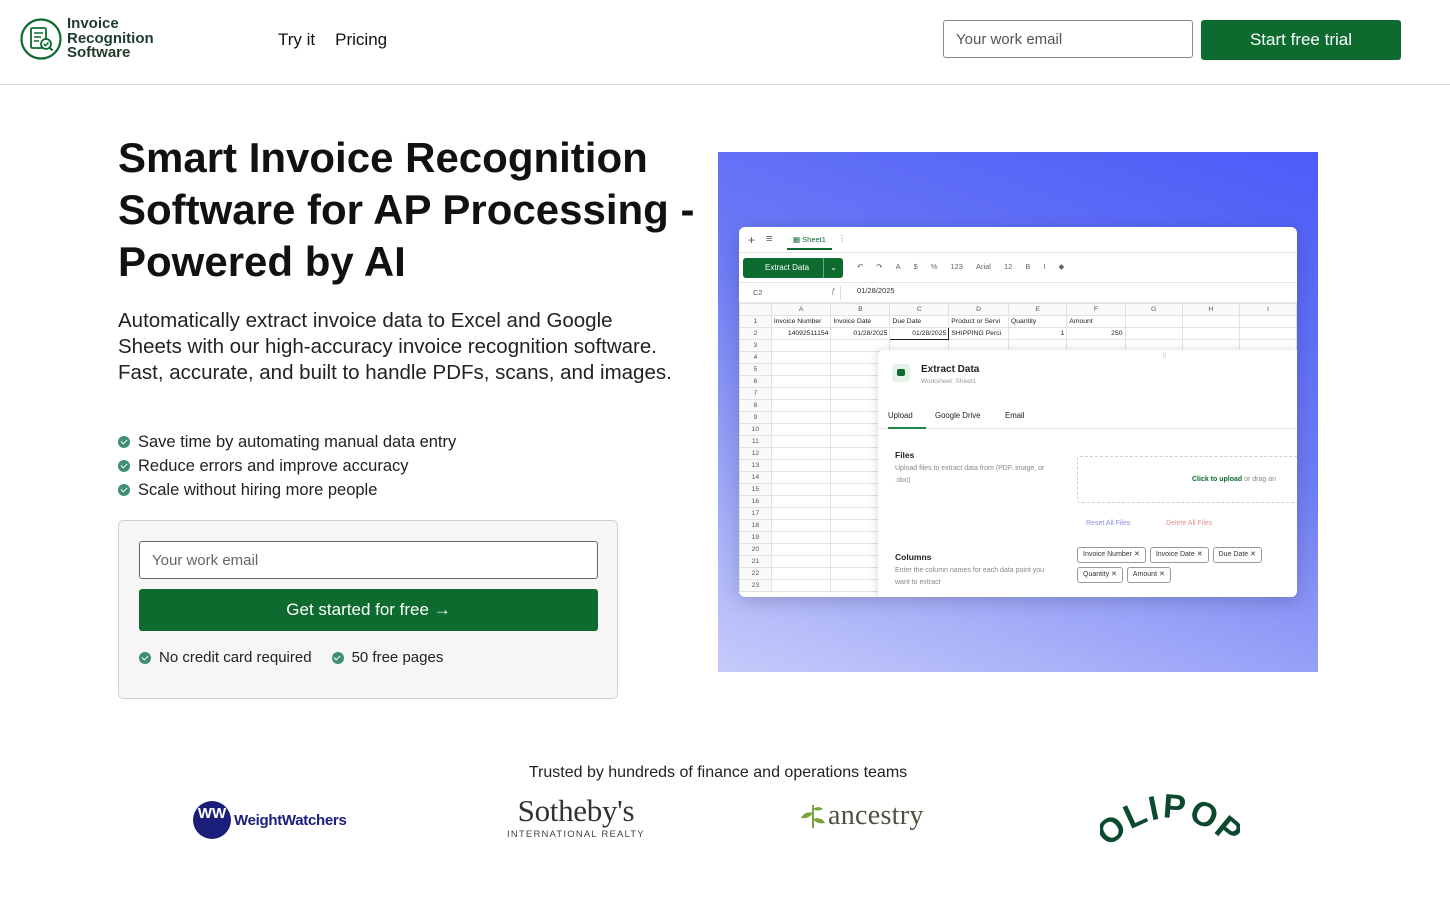 This screenshot has width=1450, height=910. I want to click on get-started-button: Get started for free →, so click(368, 610).